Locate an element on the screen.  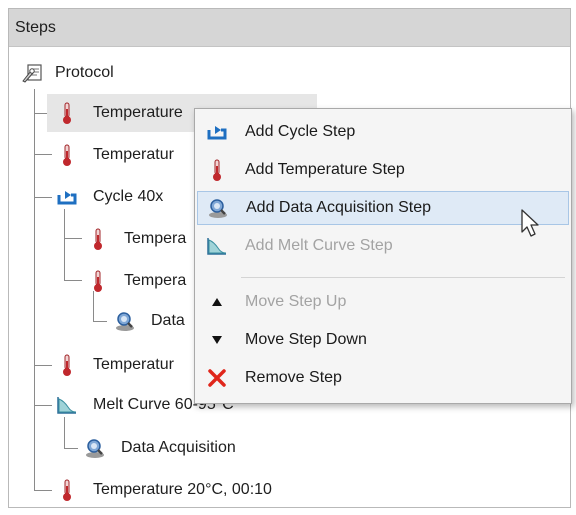
tree-node-data-acquisition-2: Data Acquisition is located at coordinates (159, 448).